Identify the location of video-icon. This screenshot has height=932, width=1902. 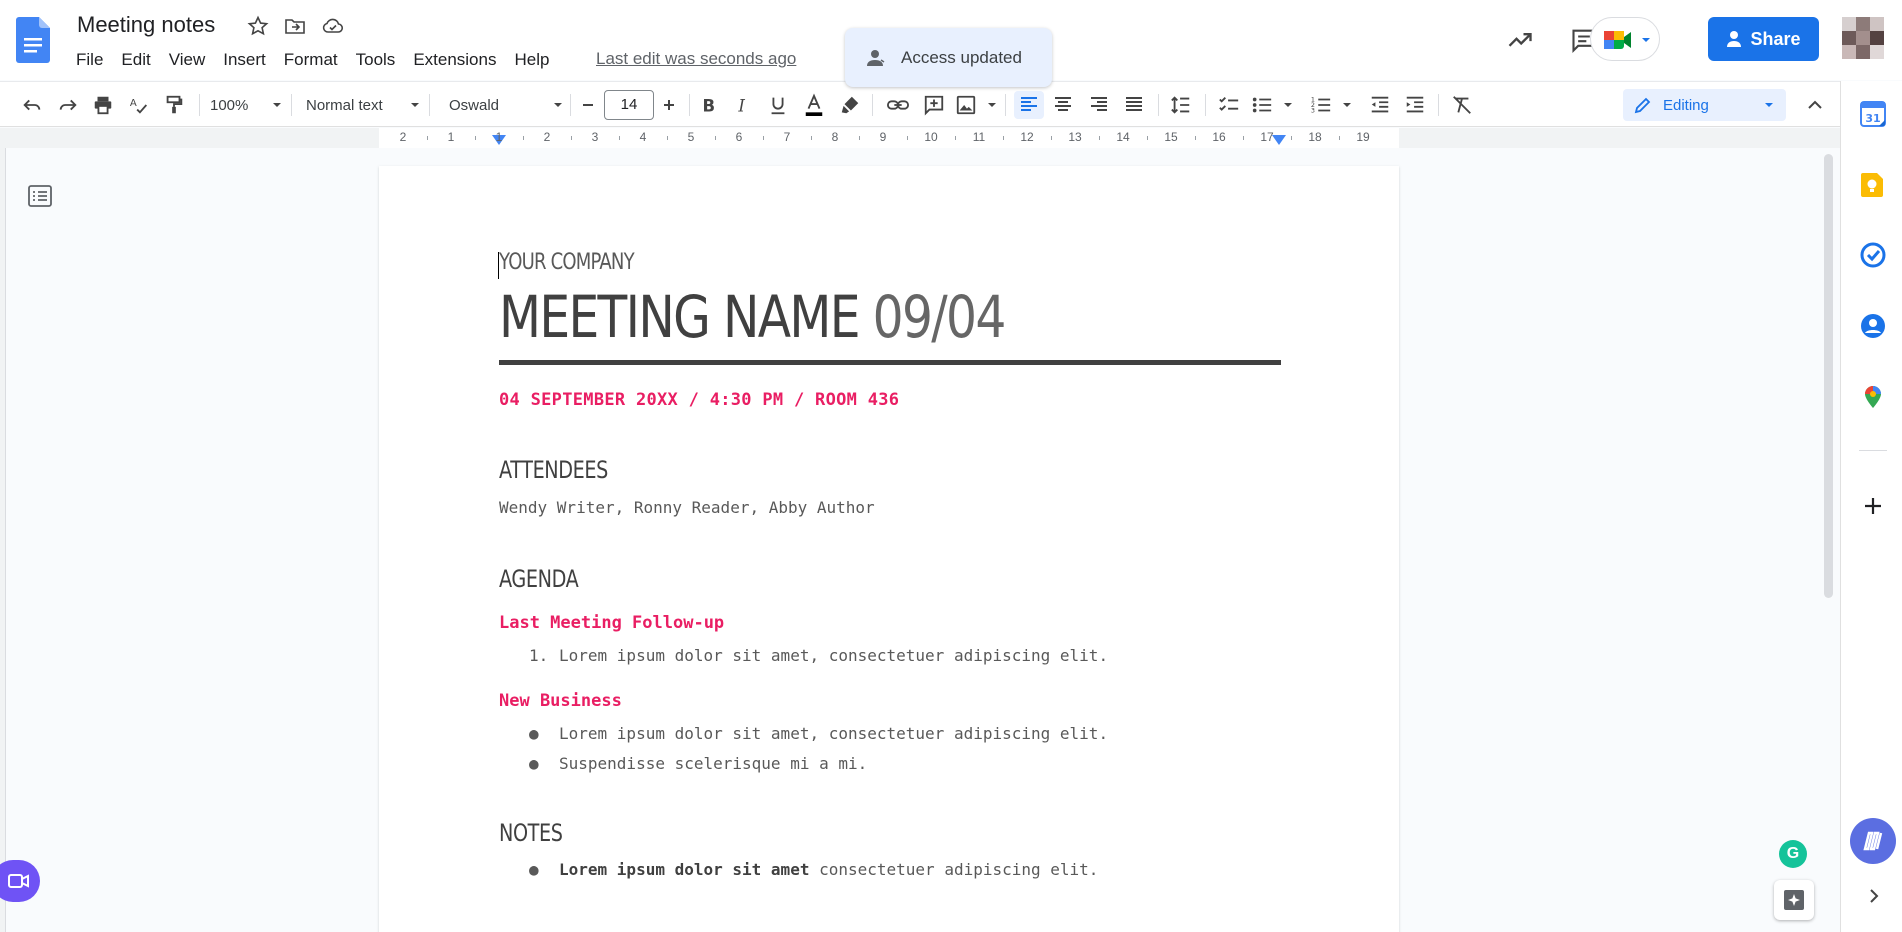
(18, 881).